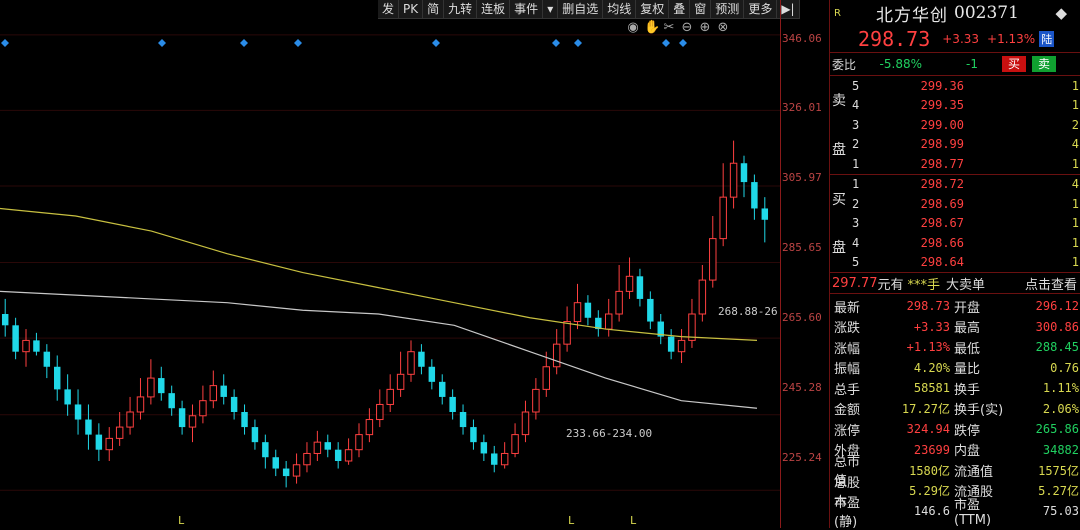 This screenshot has width=1080, height=530. What do you see at coordinates (701, 9) in the screenshot?
I see `toolbar-item: 窗` at bounding box center [701, 9].